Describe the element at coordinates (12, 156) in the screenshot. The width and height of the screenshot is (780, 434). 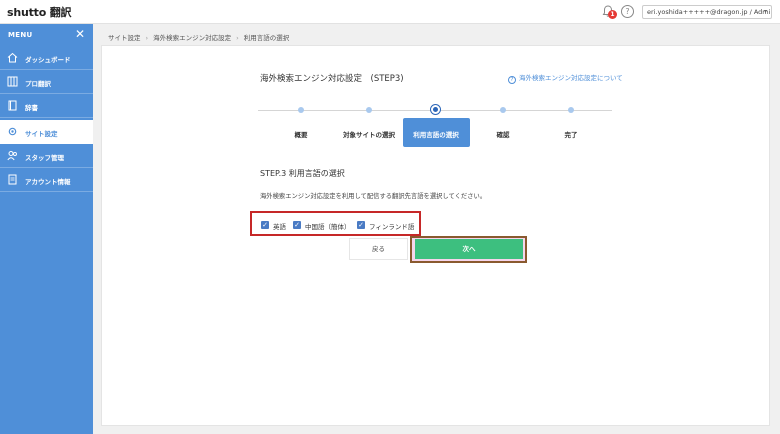
I see `users-icon` at that location.